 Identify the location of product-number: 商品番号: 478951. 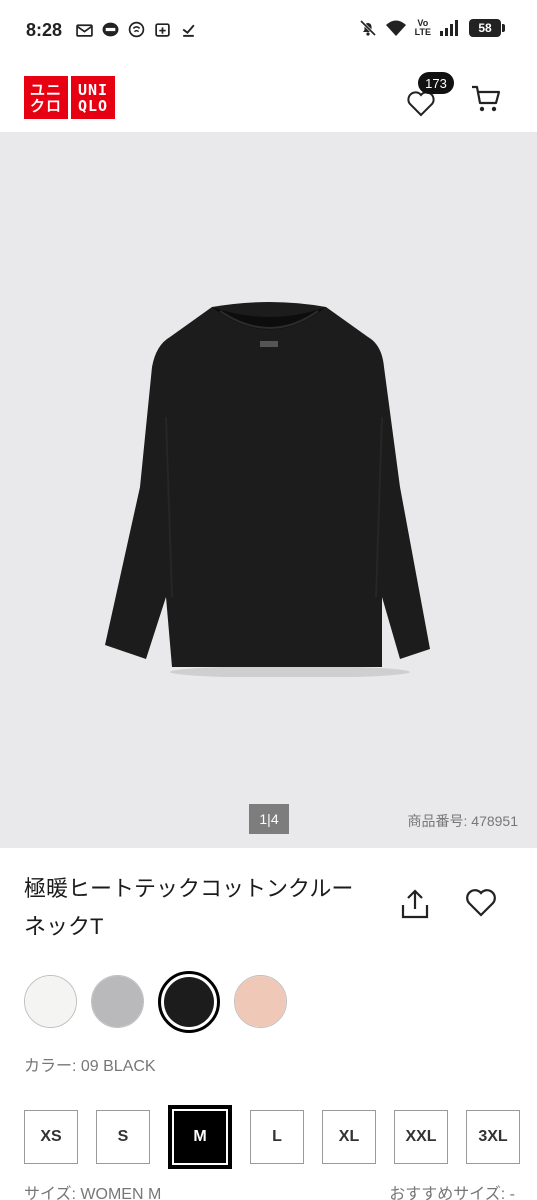
(463, 821).